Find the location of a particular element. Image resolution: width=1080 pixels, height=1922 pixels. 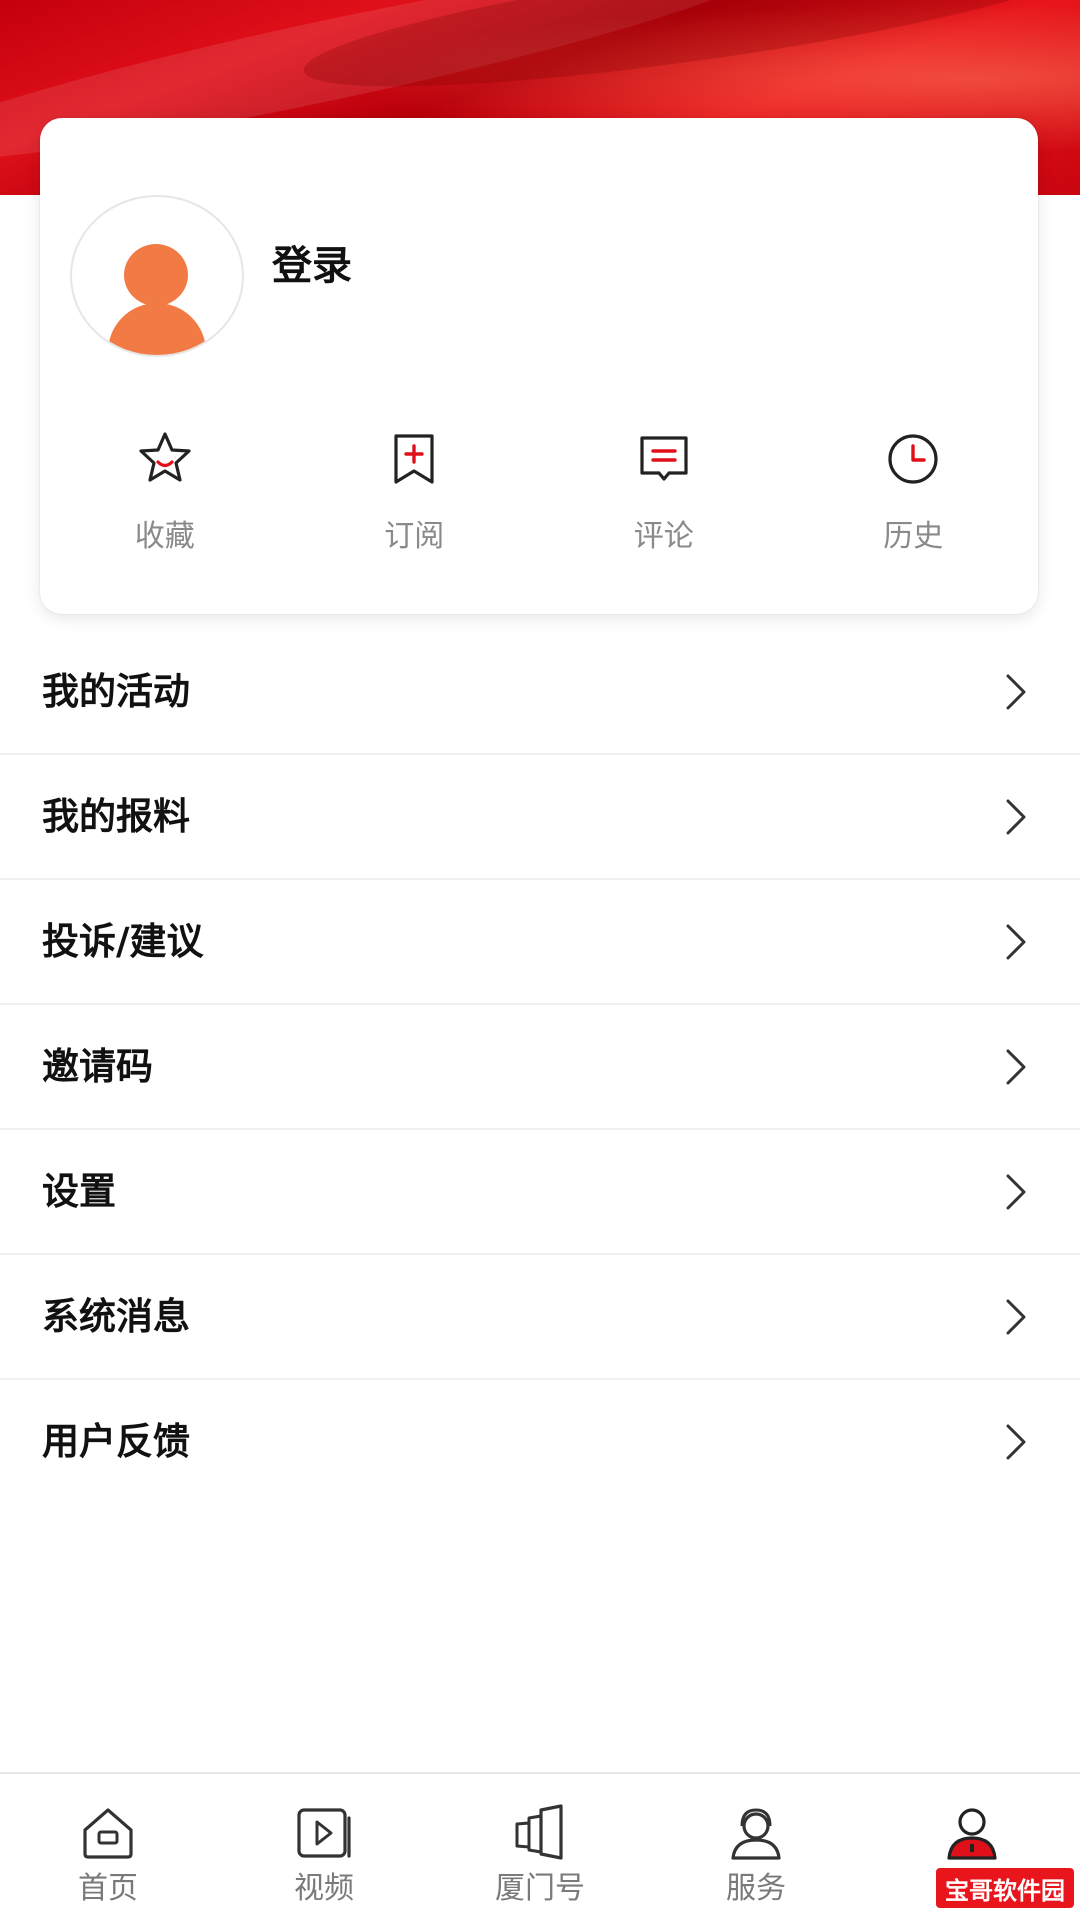

menu-item-feedback: 用户反馈 is located at coordinates (540, 1441).